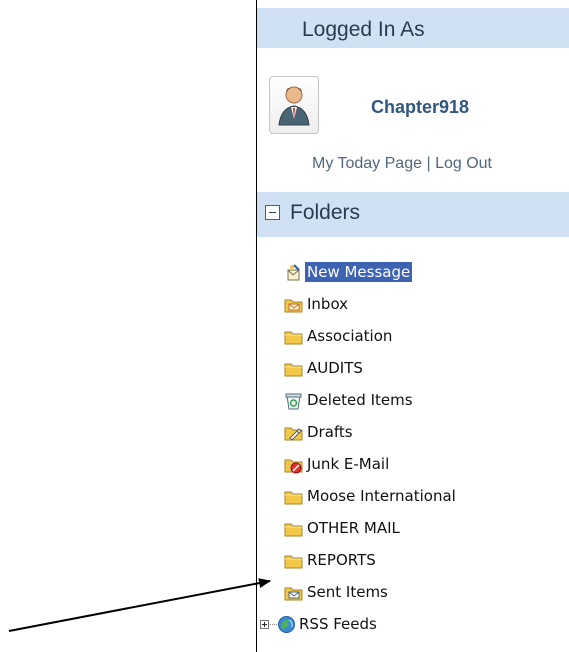 The height and width of the screenshot is (652, 569). I want to click on folder-label: New Message, so click(359, 272).